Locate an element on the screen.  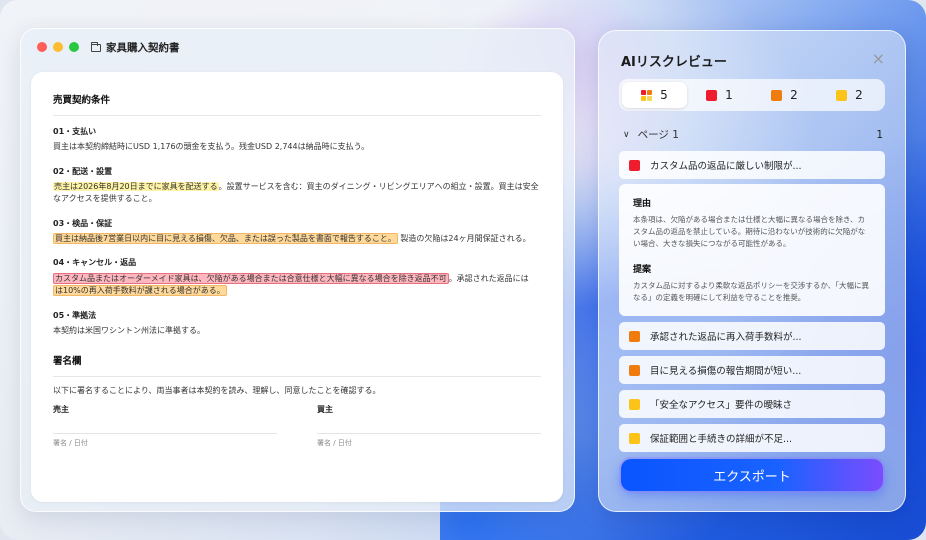
seller-signature: 売主 署名 / 日付 is located at coordinates (165, 426).